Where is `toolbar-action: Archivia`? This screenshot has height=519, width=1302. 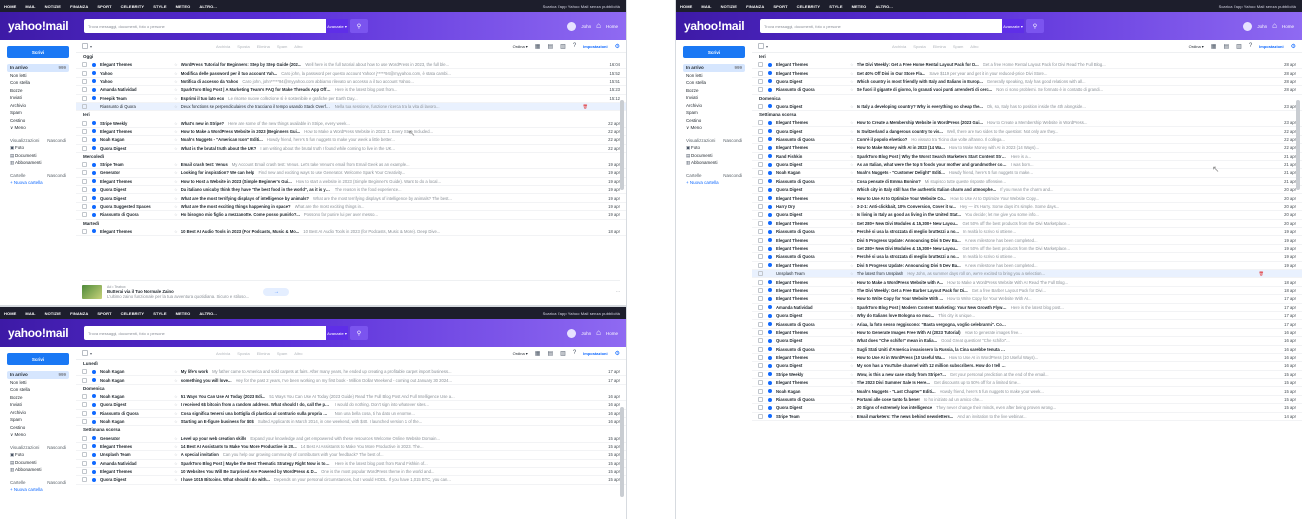
toolbar-action: Archivia is located at coordinates (223, 353).